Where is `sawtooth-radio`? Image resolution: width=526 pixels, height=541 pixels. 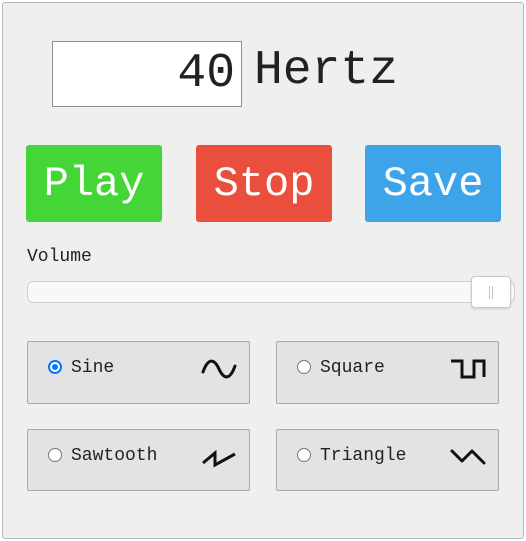 sawtooth-radio is located at coordinates (55, 455).